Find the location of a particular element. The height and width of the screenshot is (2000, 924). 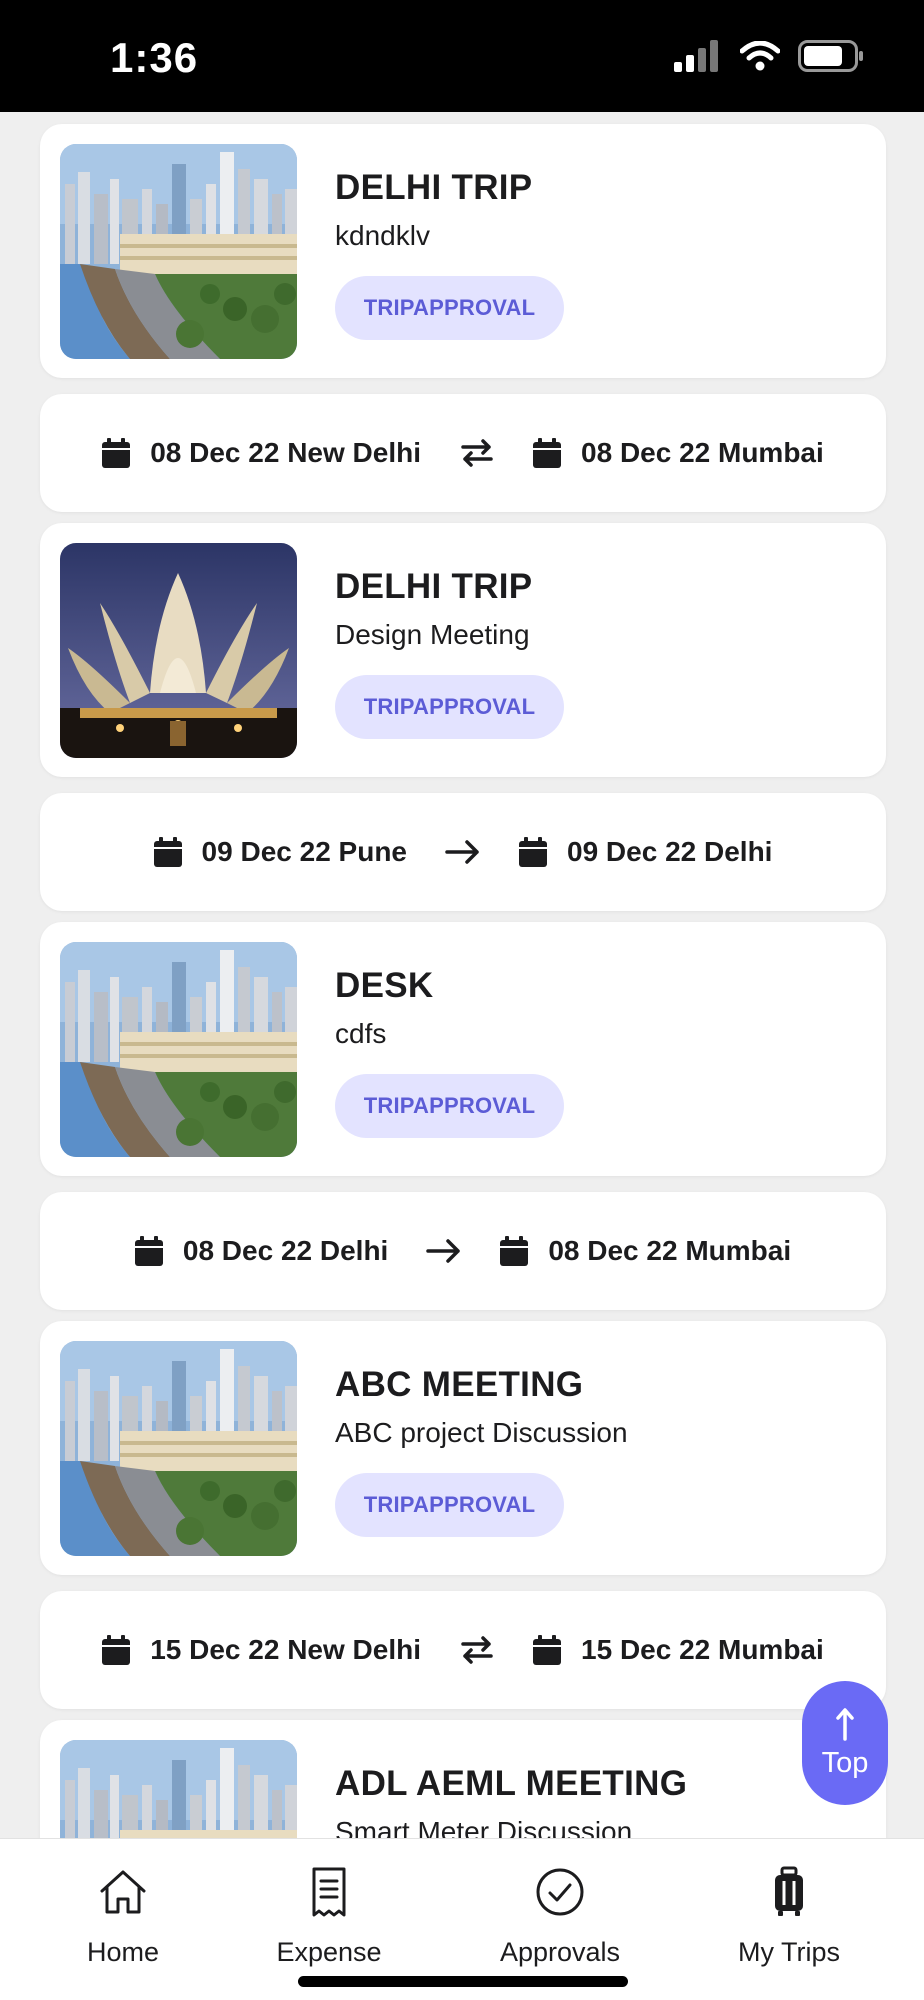

status-icons is located at coordinates (769, 56).